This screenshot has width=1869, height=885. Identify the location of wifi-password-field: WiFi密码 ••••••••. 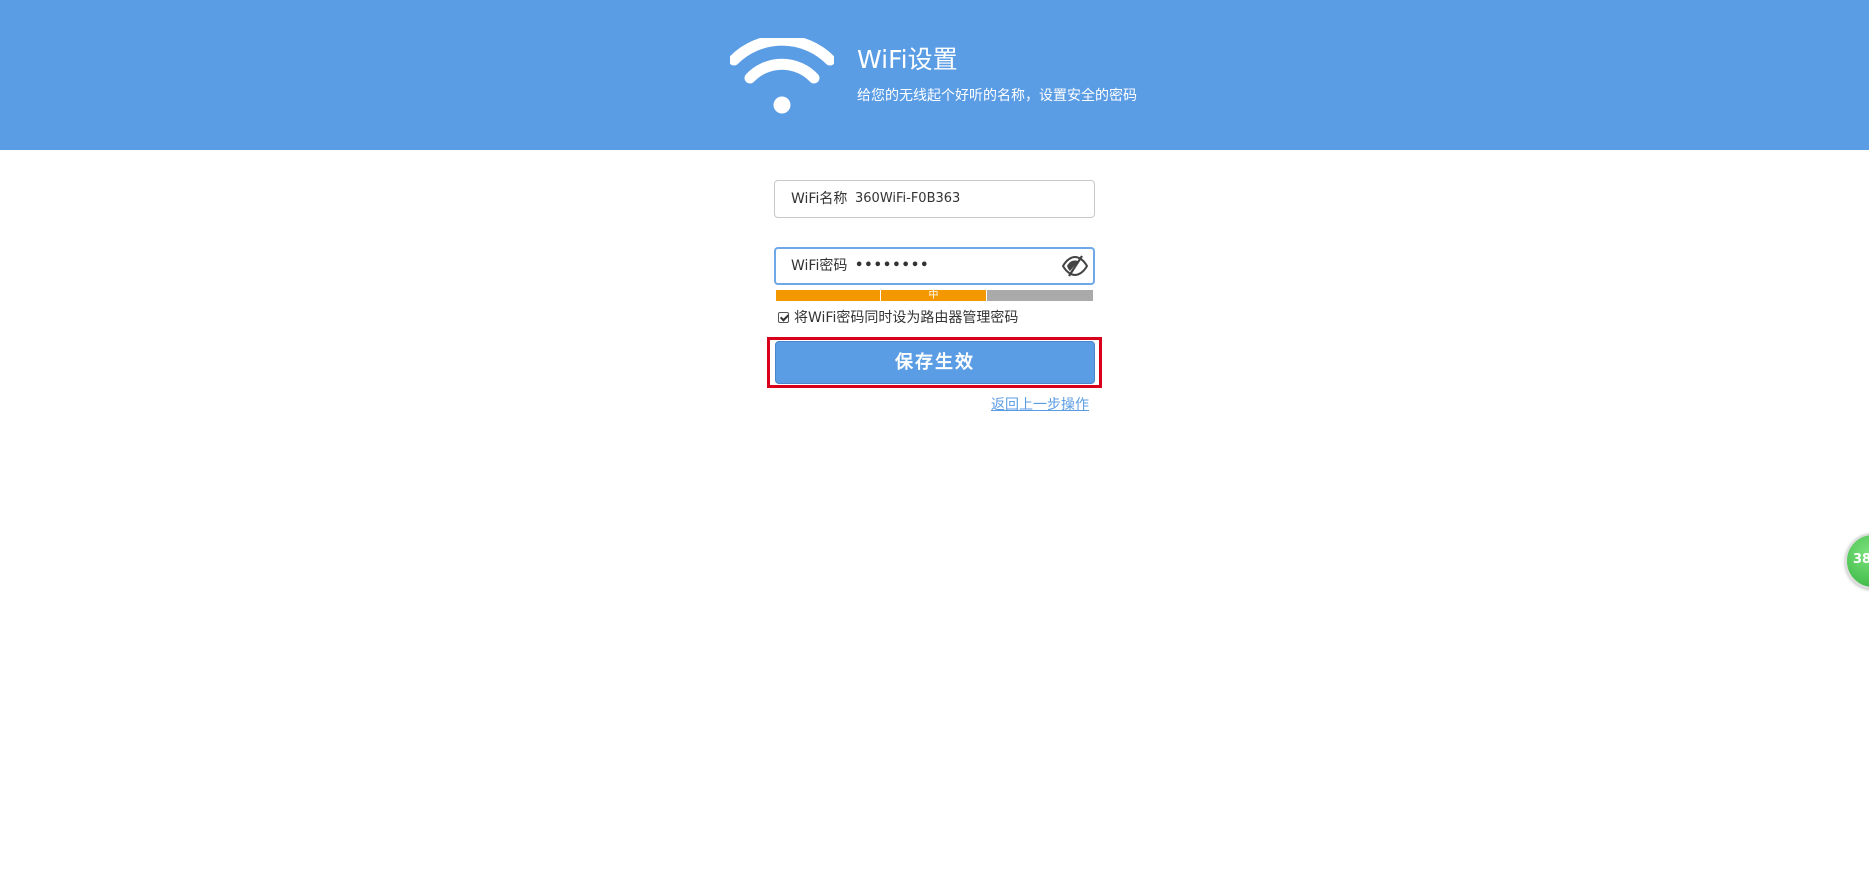
(934, 266).